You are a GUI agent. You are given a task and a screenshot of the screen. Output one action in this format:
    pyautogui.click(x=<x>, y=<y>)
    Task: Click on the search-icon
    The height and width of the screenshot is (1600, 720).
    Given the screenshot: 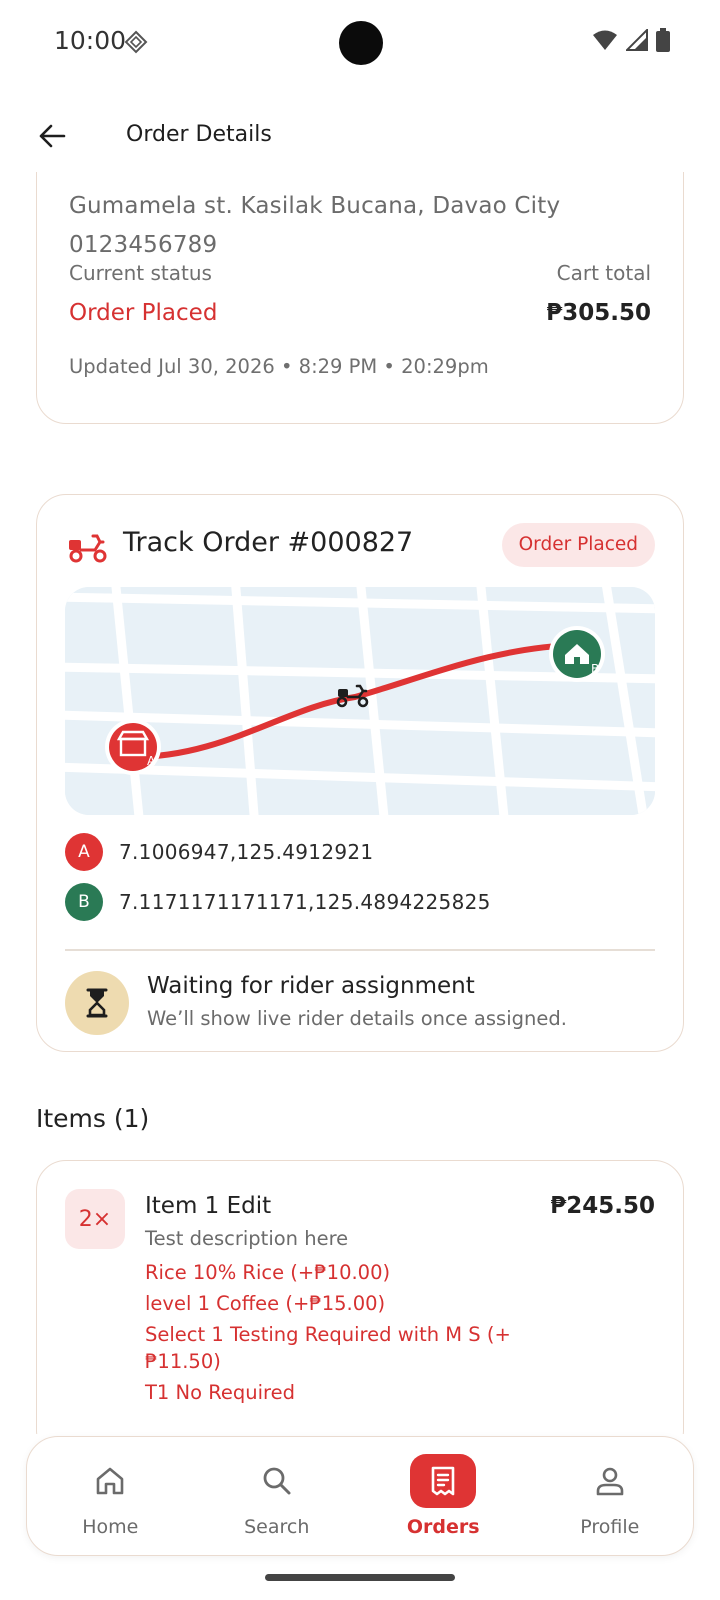 What is the action you would take?
    pyautogui.click(x=277, y=1481)
    